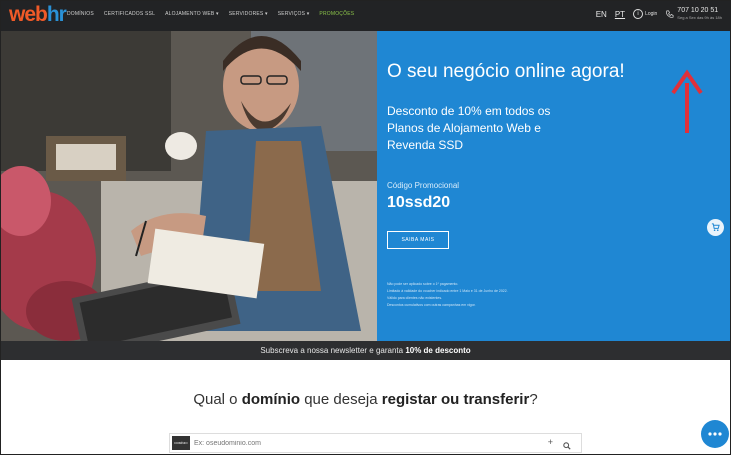 Image resolution: width=731 pixels, height=455 pixels. Describe the element at coordinates (438, 350) in the screenshot. I see `newsletter-discount: 10% de desconto` at that location.